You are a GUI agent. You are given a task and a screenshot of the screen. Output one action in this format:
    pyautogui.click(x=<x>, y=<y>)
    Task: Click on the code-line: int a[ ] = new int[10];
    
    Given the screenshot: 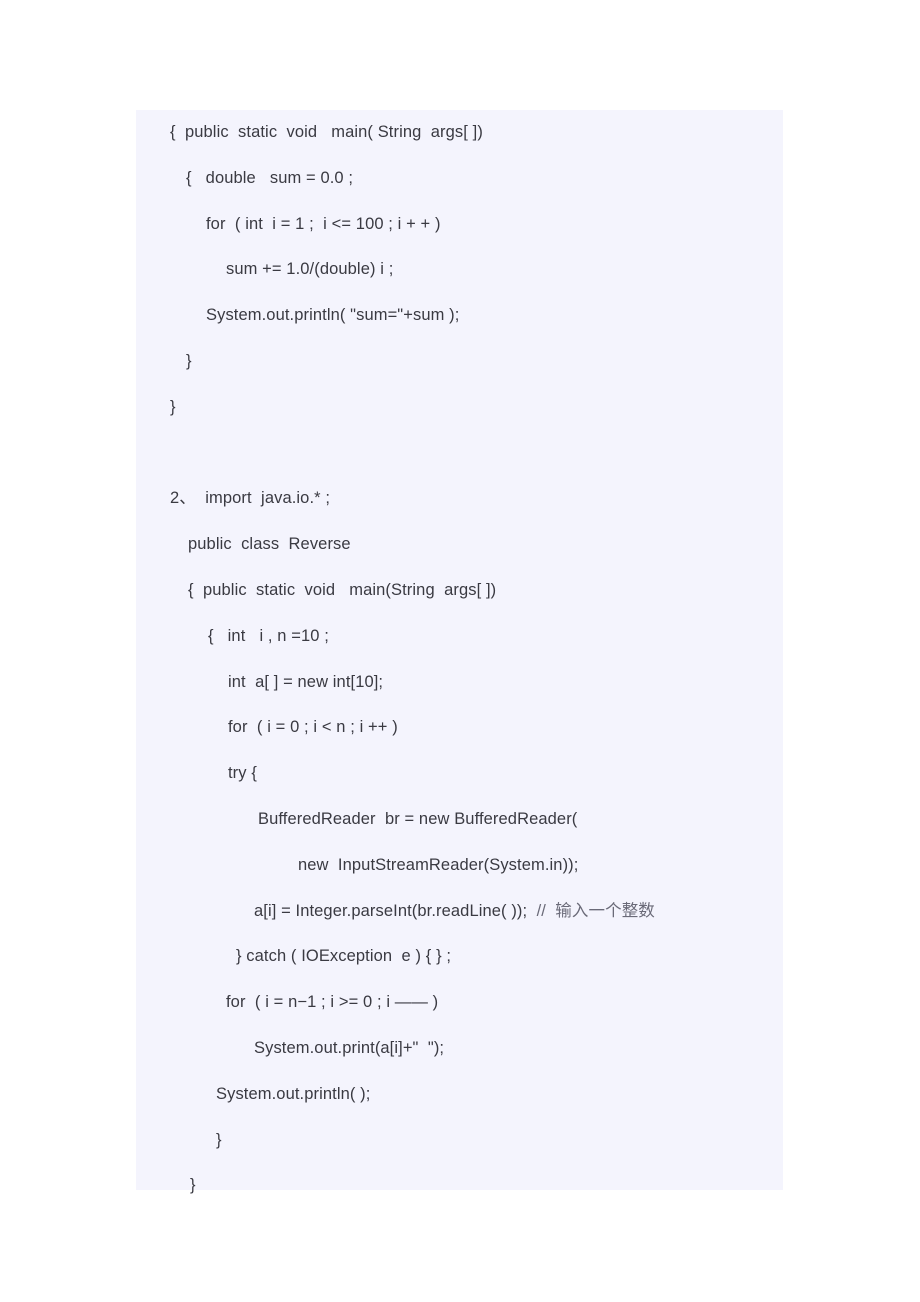 What is the action you would take?
    pyautogui.click(x=459, y=683)
    